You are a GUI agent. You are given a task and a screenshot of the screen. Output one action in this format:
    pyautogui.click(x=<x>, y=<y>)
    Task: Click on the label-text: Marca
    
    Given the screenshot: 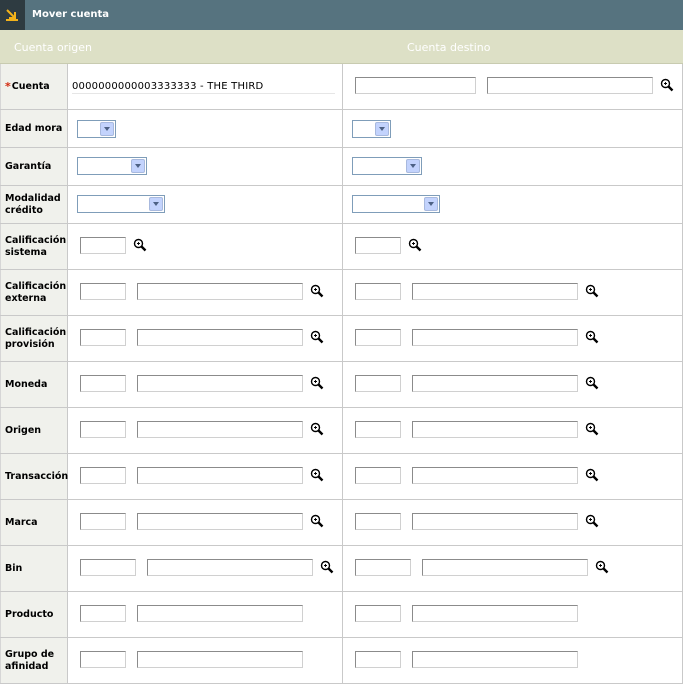 What is the action you would take?
    pyautogui.click(x=21, y=522)
    